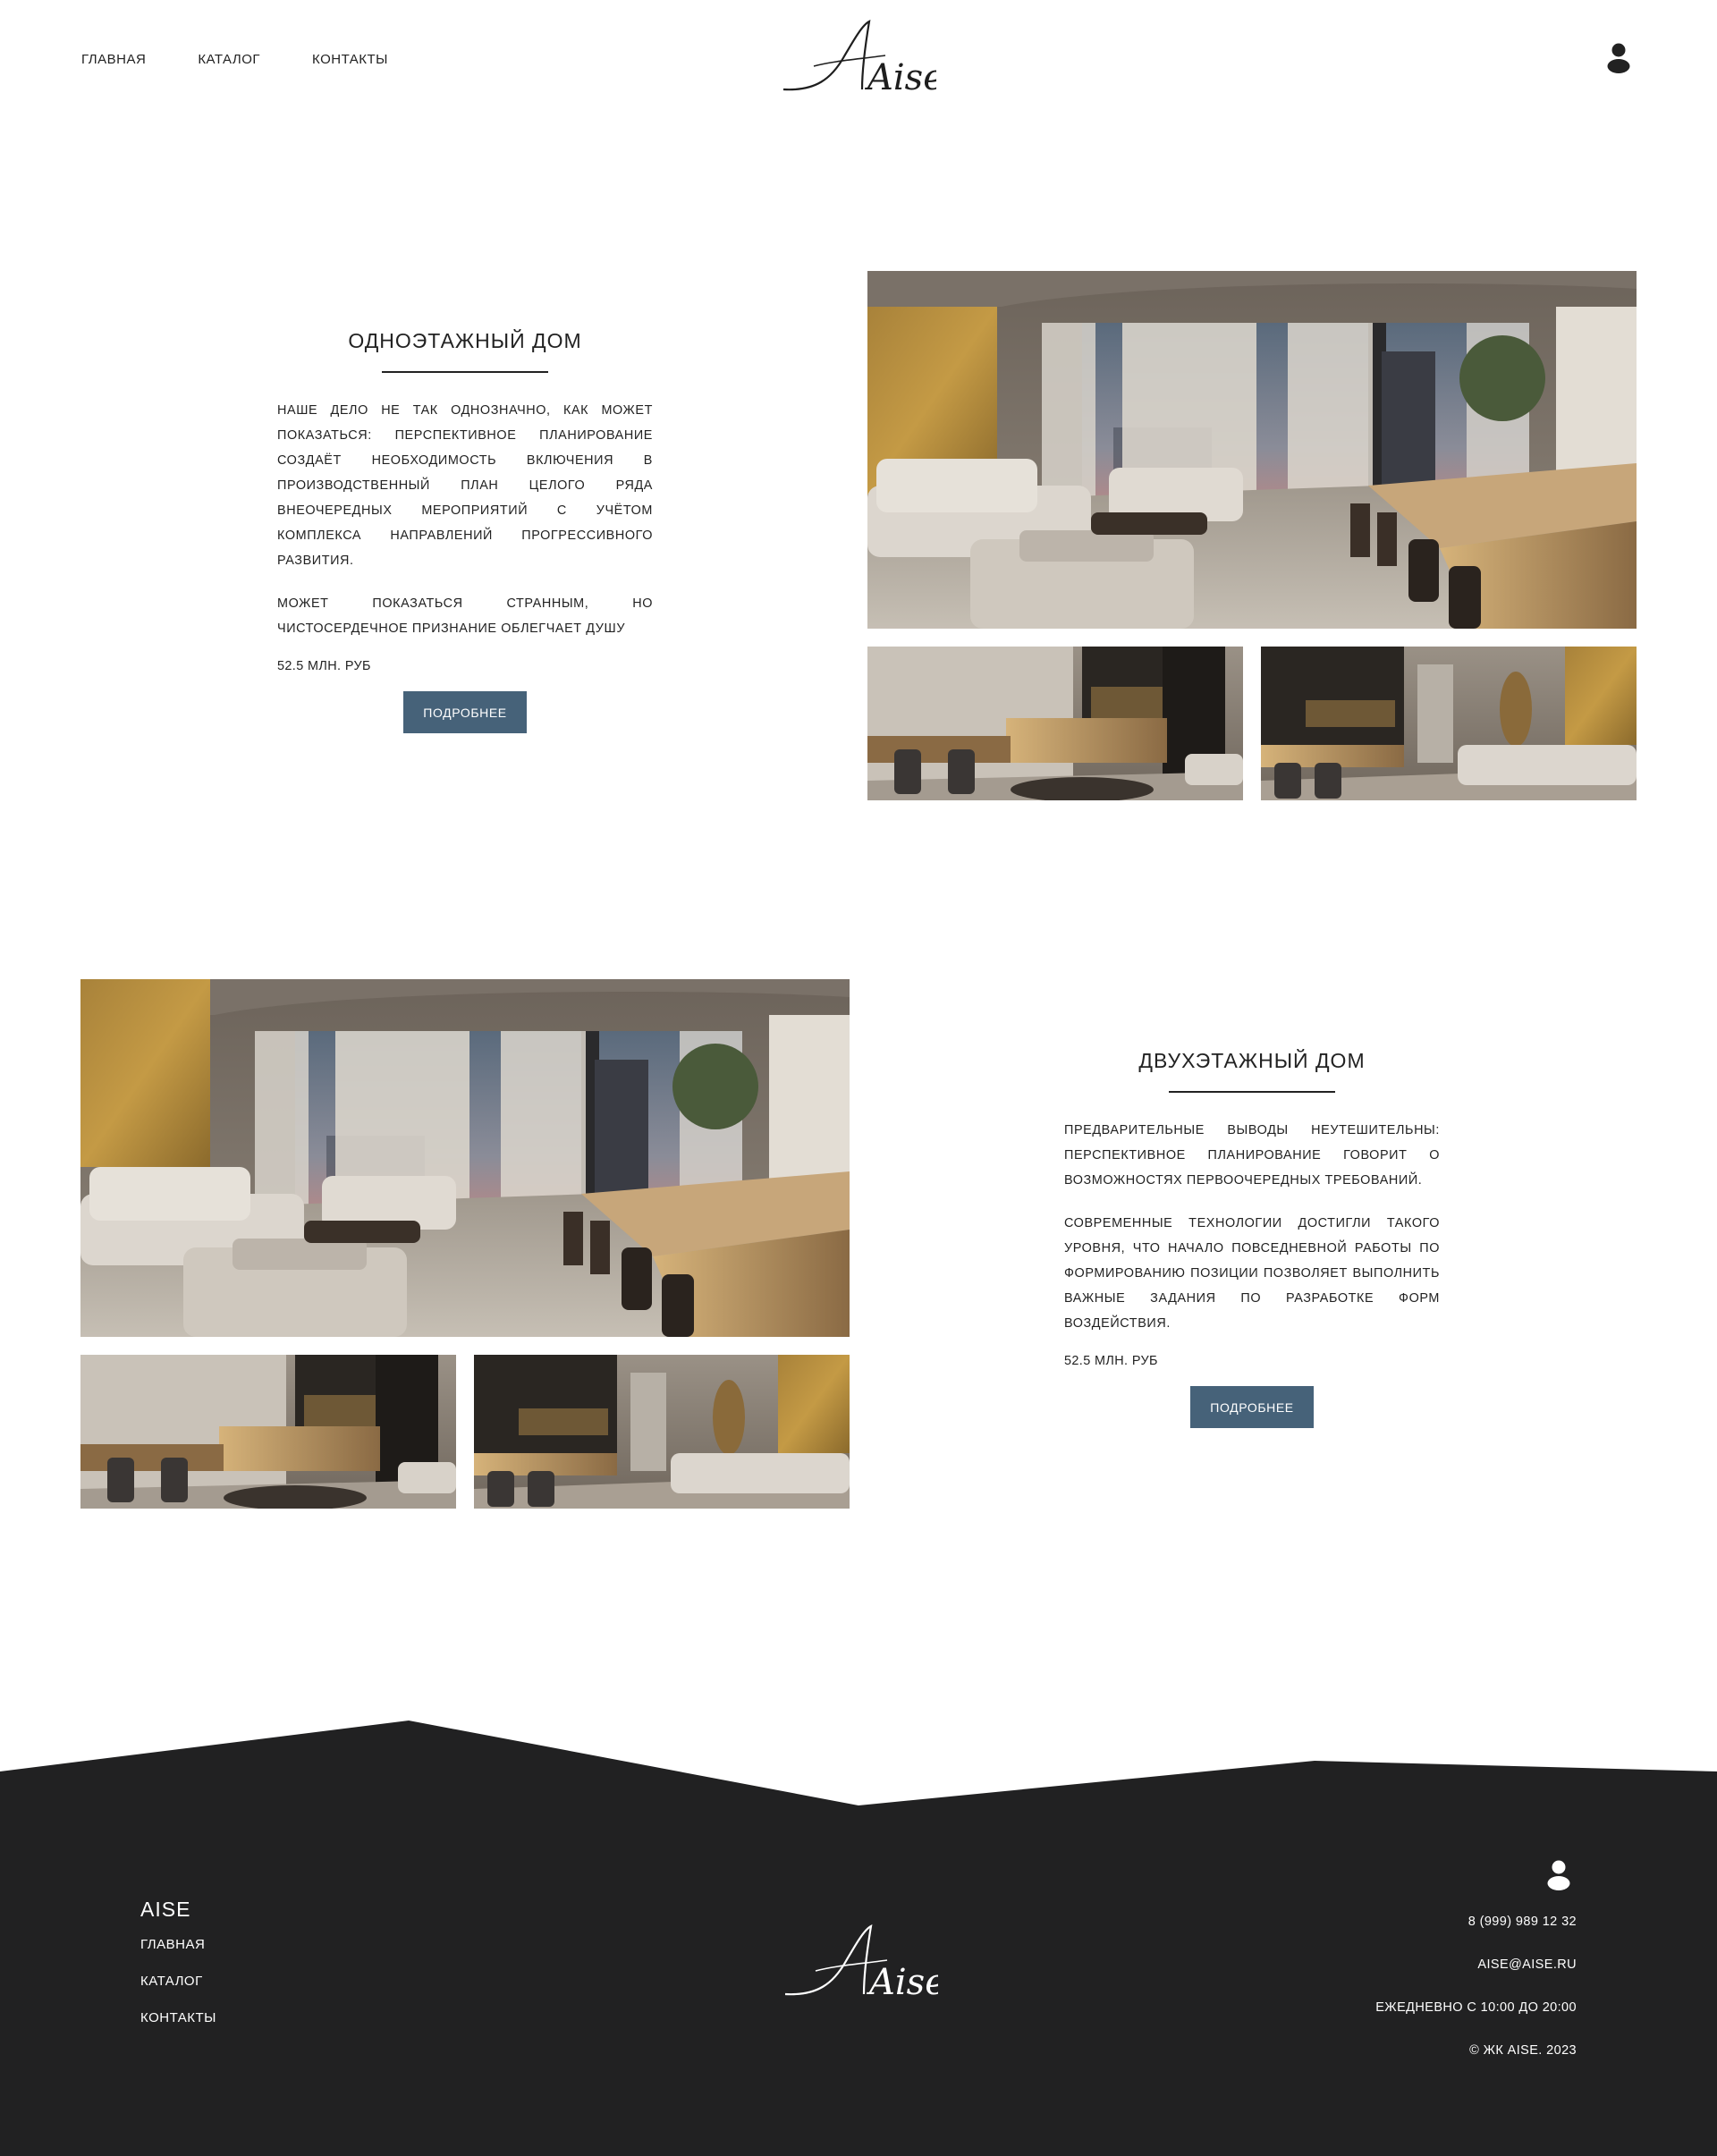 Image resolution: width=1717 pixels, height=2156 pixels. Describe the element at coordinates (114, 59) in the screenshot. I see `nav-home: ГЛАВНАЯ` at that location.